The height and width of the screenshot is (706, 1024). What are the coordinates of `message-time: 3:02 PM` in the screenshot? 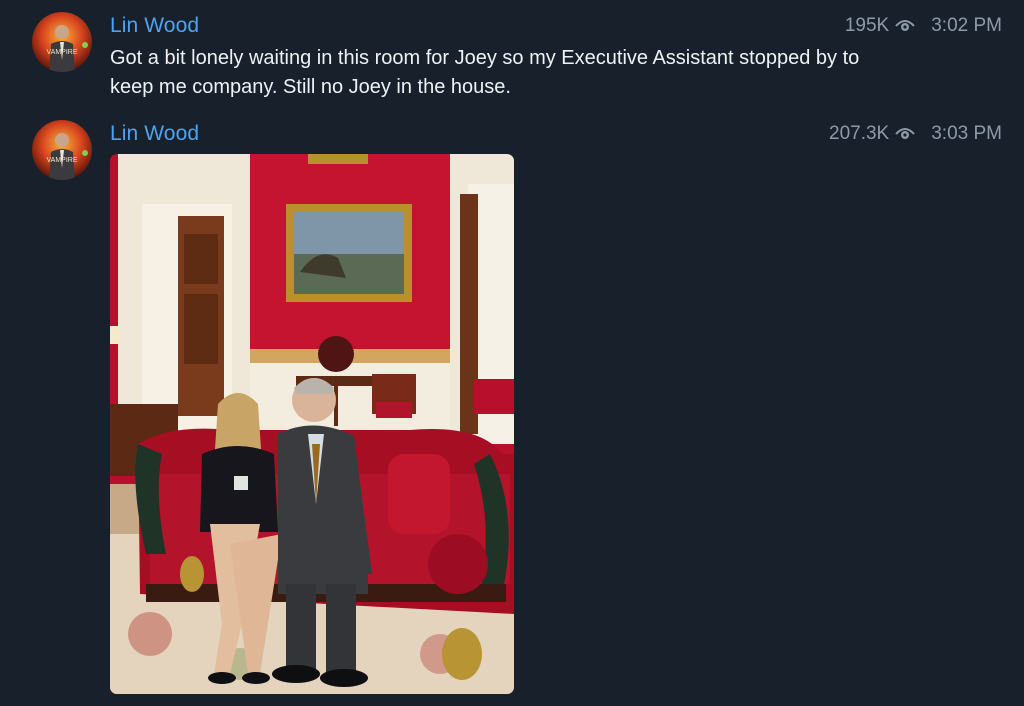 It's located at (966, 25).